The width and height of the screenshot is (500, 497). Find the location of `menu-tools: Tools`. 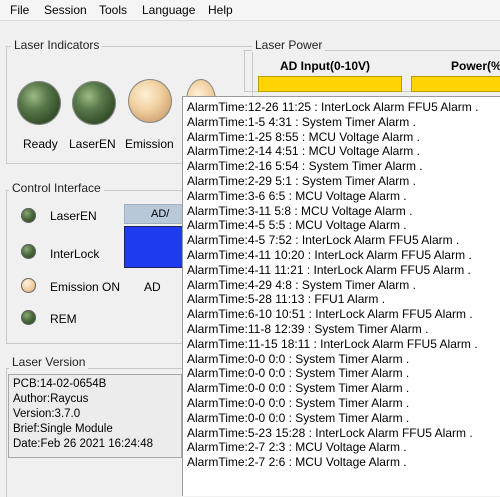

menu-tools: Tools is located at coordinates (113, 10).